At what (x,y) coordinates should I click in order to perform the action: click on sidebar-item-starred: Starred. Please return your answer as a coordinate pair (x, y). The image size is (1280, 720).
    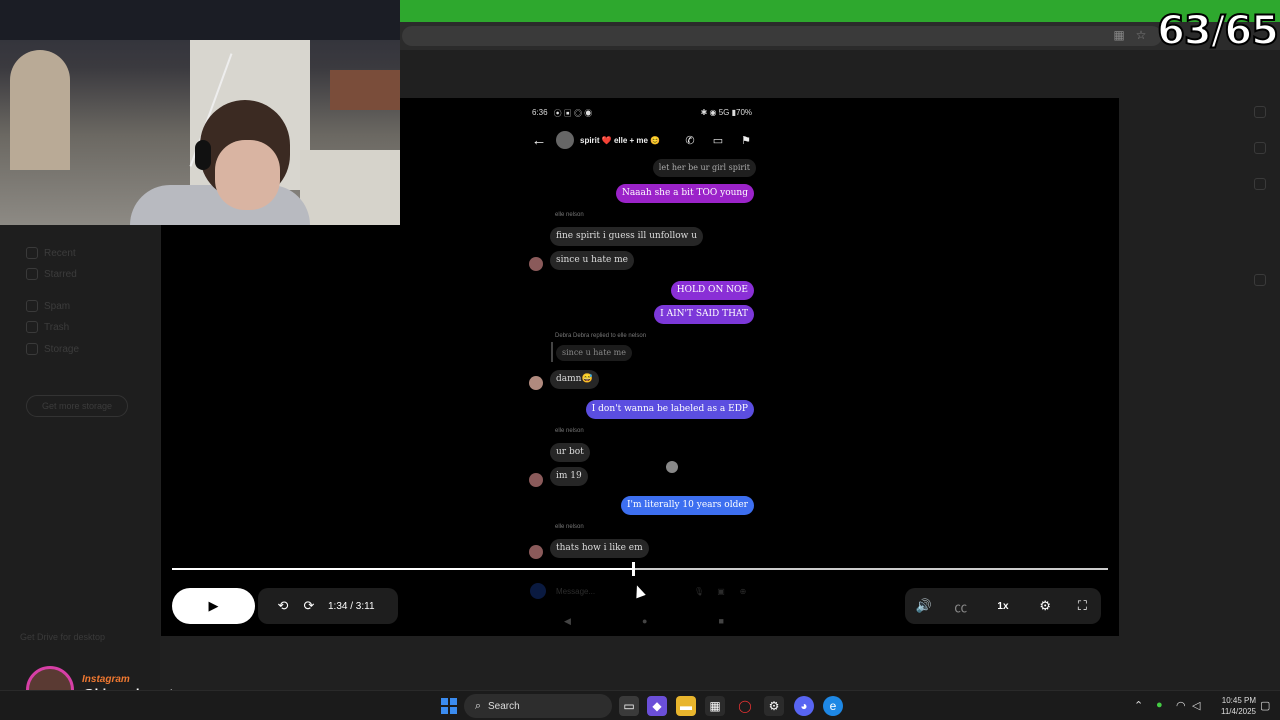
    Looking at the image, I should click on (51, 274).